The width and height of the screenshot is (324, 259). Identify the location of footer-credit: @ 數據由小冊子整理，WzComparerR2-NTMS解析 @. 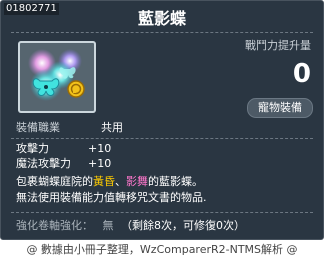
(162, 249).